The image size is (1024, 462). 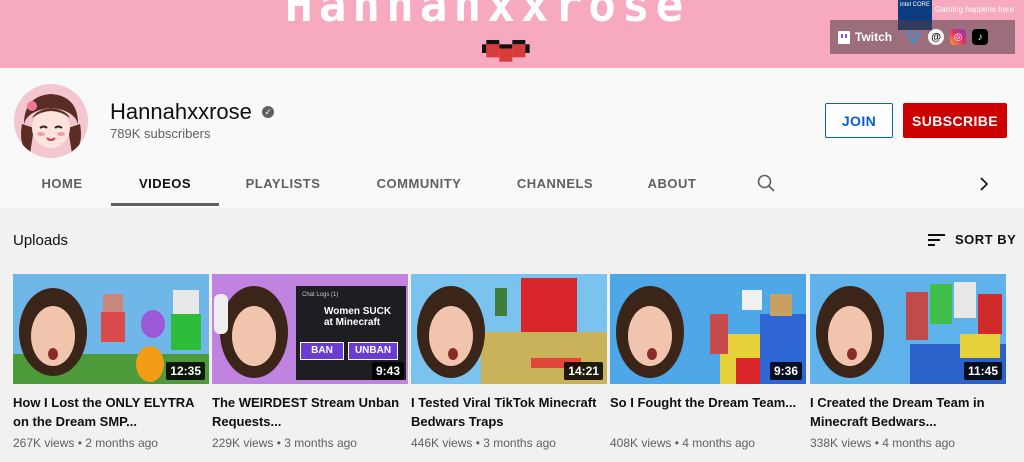 What do you see at coordinates (442, 443) in the screenshot?
I see `video-views: 446K views` at bounding box center [442, 443].